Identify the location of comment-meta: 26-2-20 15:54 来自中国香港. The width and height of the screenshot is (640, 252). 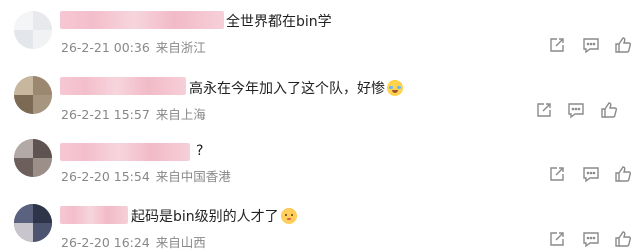
(146, 175).